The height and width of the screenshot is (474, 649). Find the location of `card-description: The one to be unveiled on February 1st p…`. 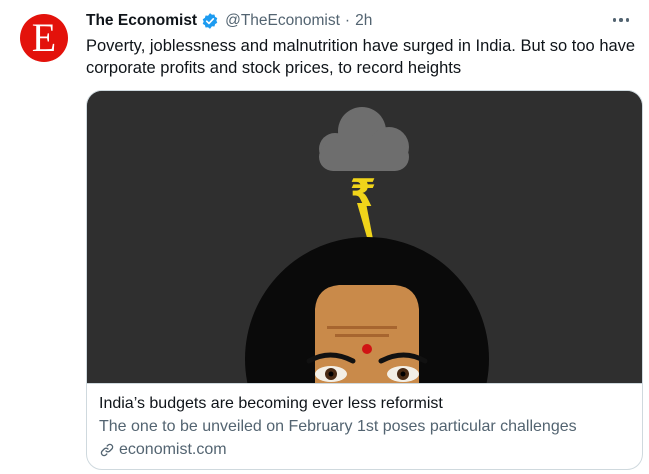

card-description: The one to be unveiled on February 1st p… is located at coordinates (338, 426).